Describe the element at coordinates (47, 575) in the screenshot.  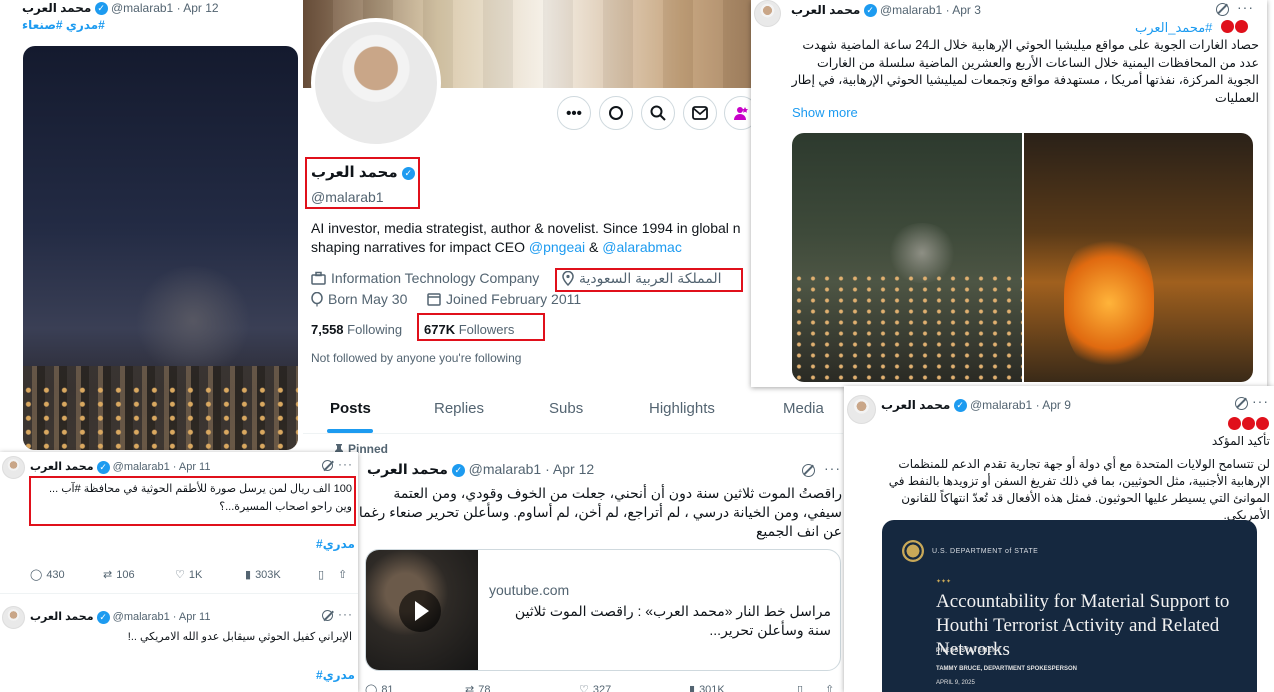
I see `reply-stat: ◯ 430` at that location.